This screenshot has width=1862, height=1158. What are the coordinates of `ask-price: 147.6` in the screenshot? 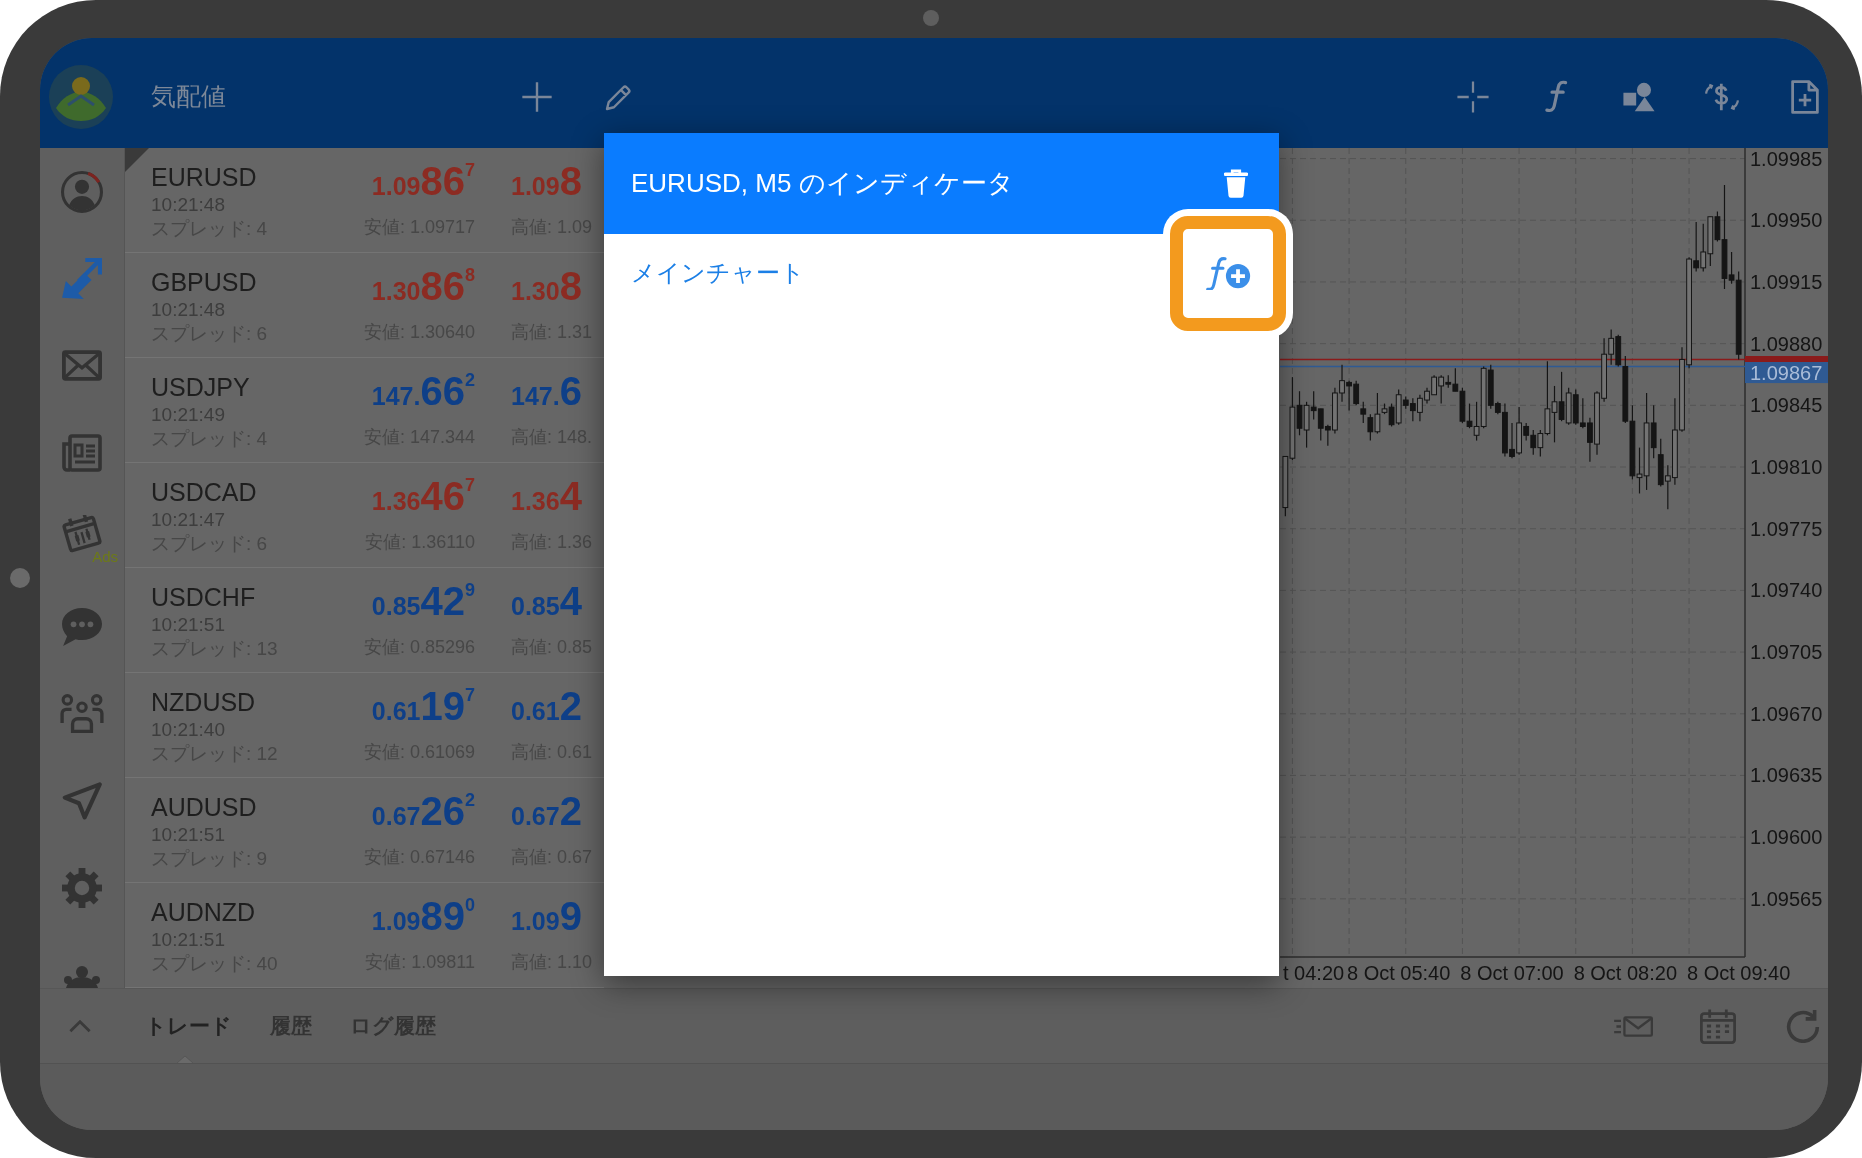 It's located at (546, 393).